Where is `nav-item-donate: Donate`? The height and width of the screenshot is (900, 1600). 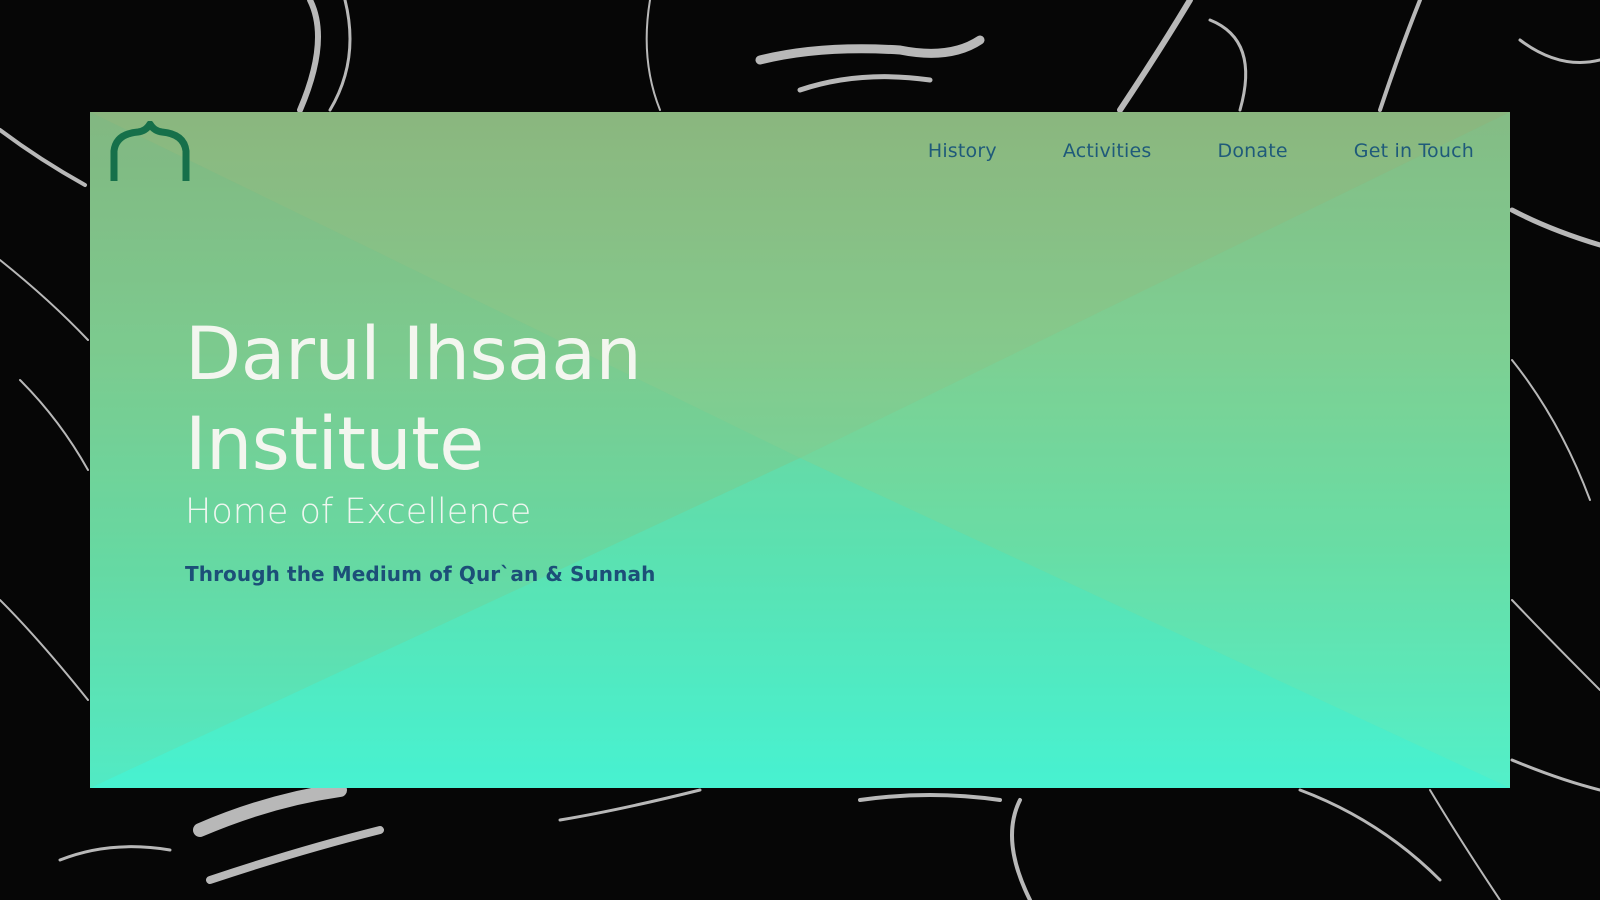
nav-item-donate: Donate is located at coordinates (1253, 151).